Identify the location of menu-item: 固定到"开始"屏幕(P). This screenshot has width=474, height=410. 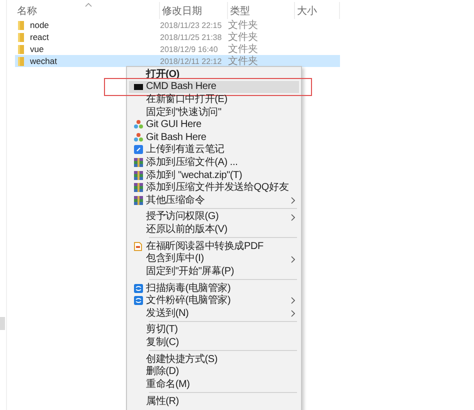
(214, 271).